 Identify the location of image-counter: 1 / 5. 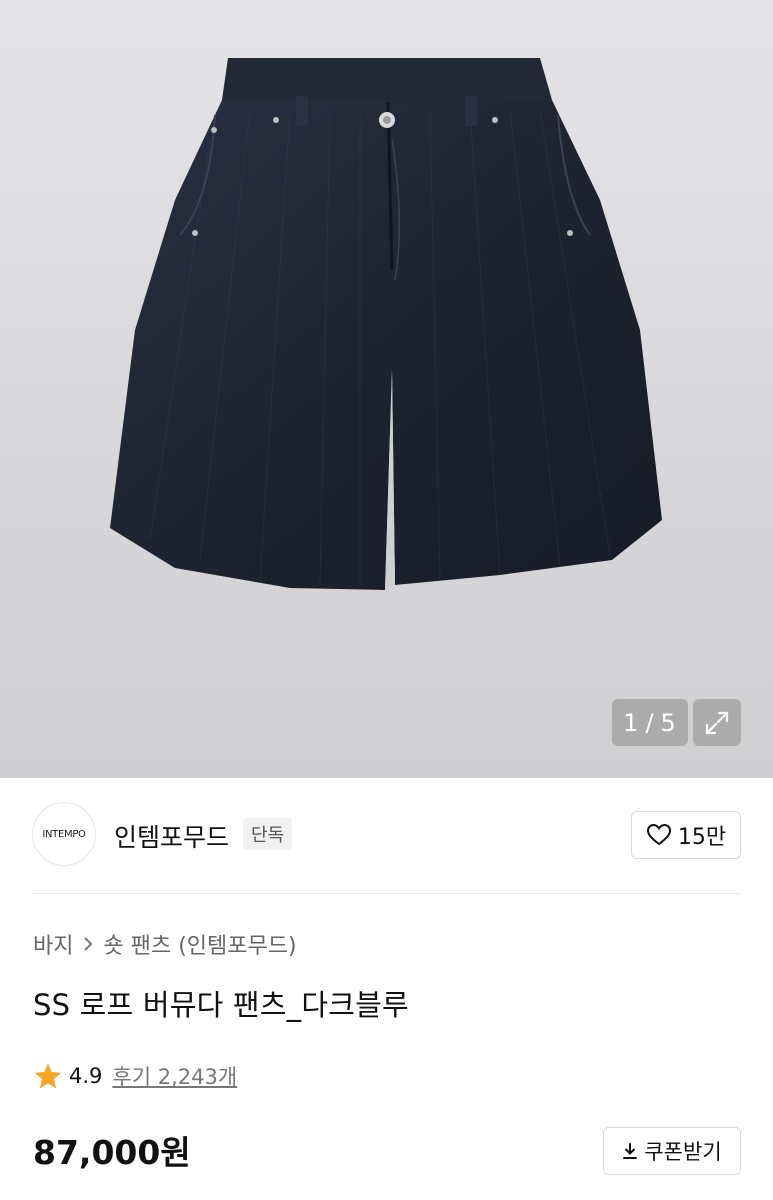
(650, 722).